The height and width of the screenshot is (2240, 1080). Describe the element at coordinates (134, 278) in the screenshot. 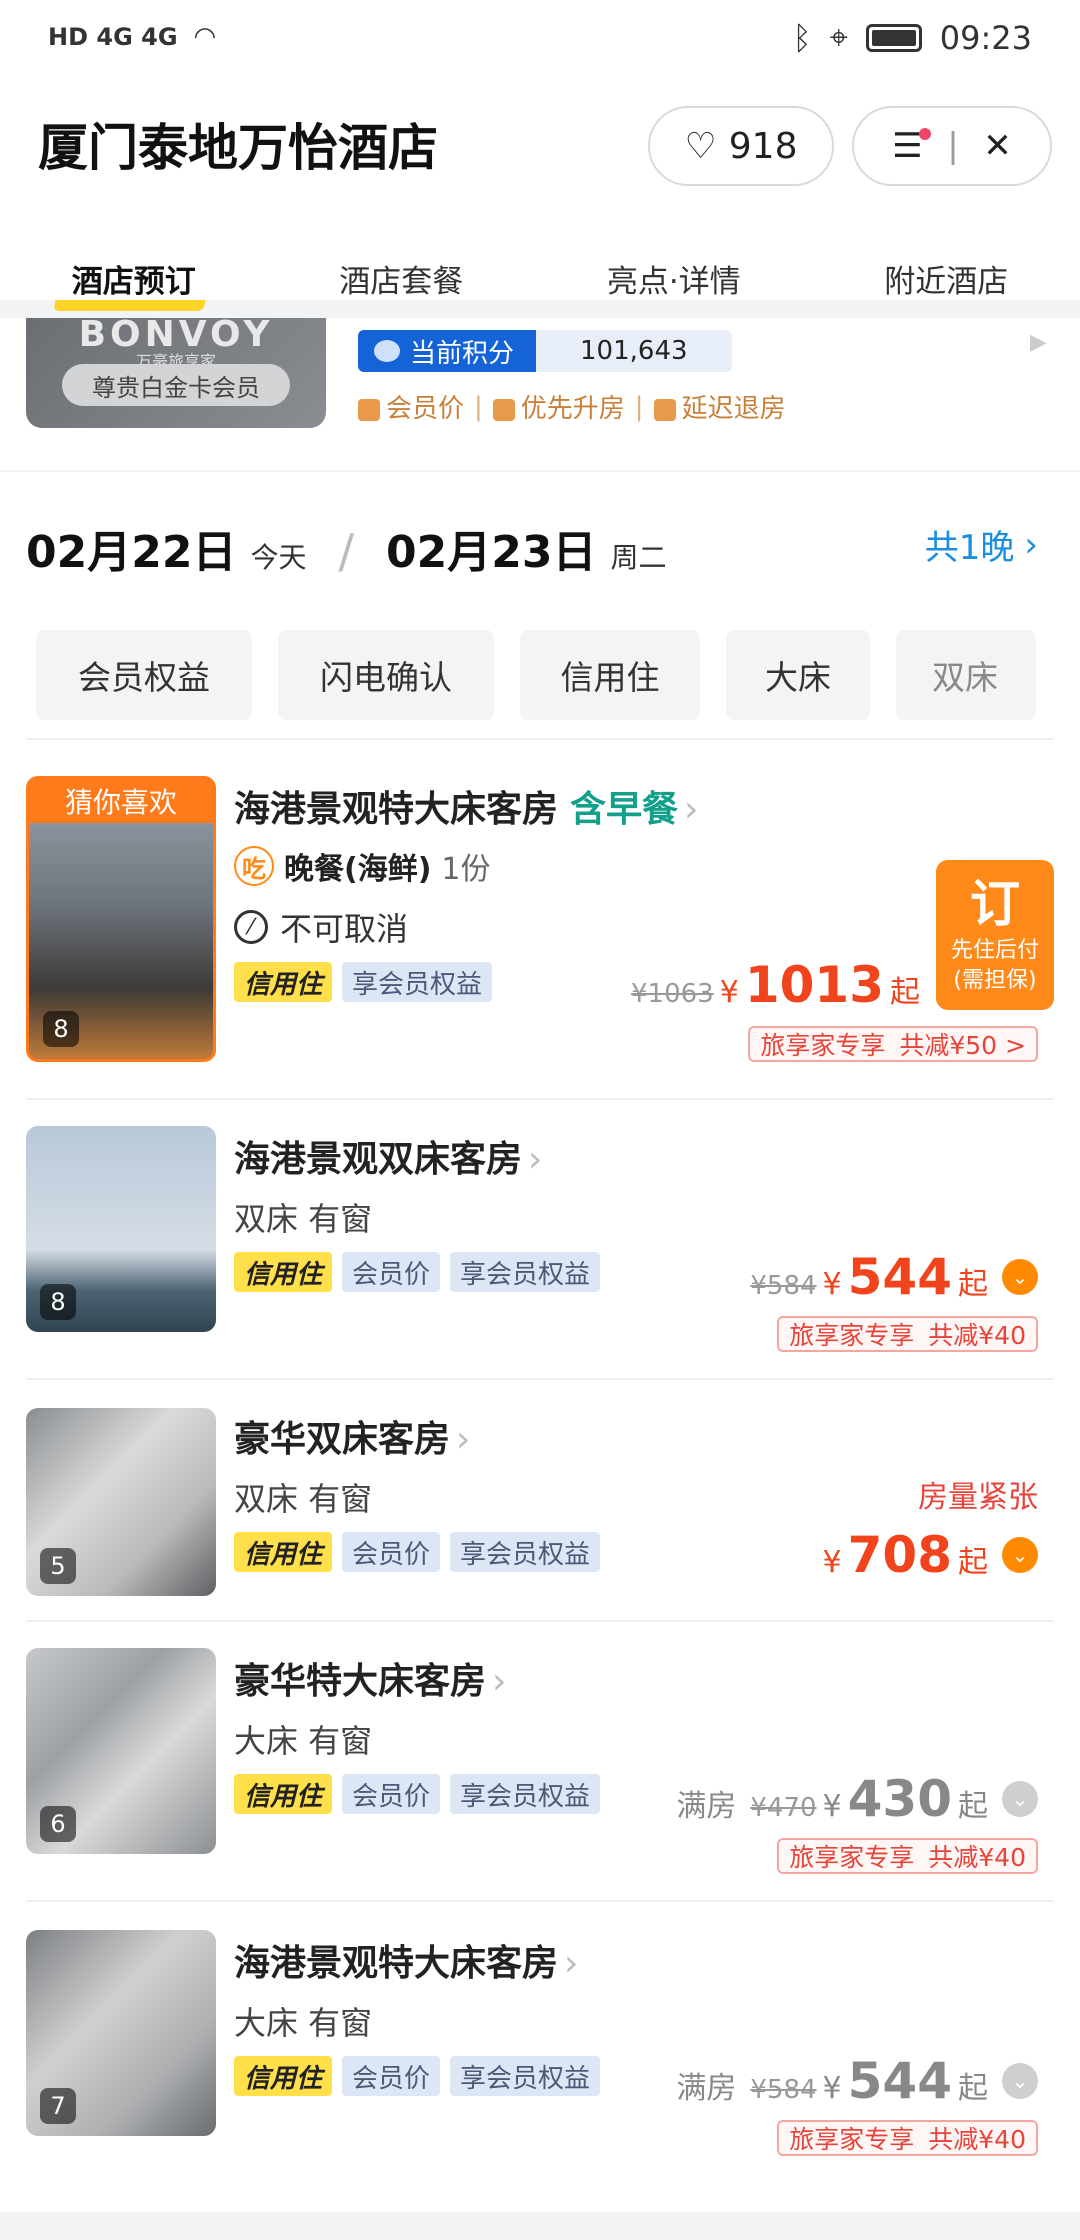

I see `tab-booking: 酒店预订` at that location.